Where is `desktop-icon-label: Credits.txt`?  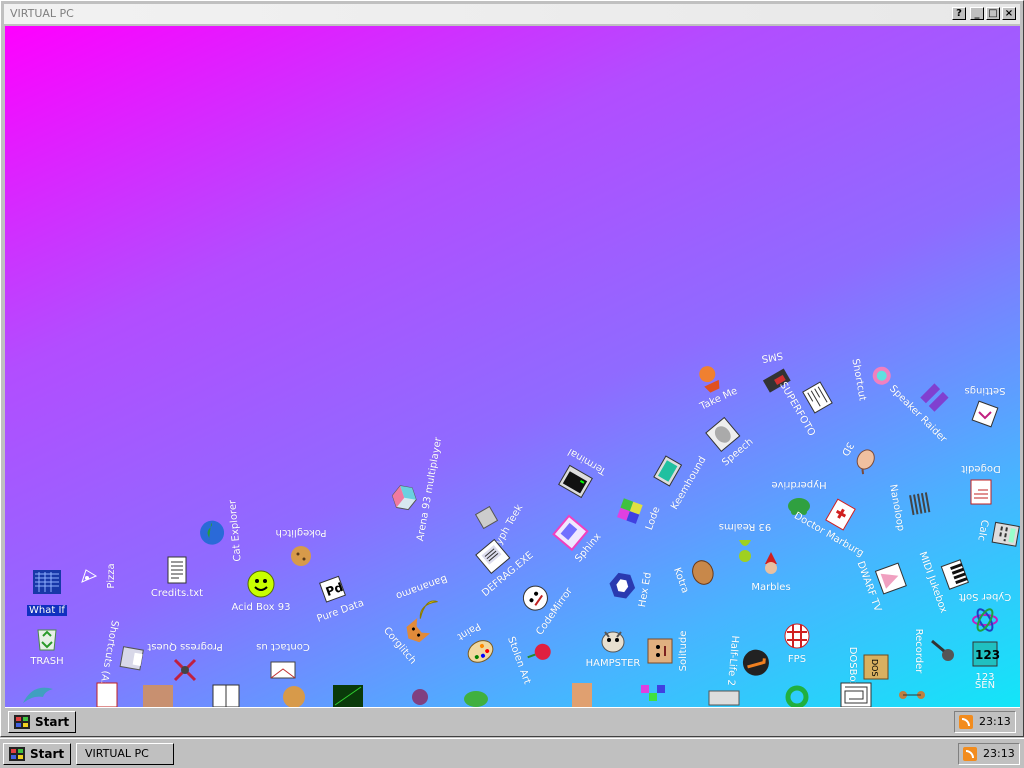
desktop-icon-label: Credits.txt is located at coordinates (177, 593).